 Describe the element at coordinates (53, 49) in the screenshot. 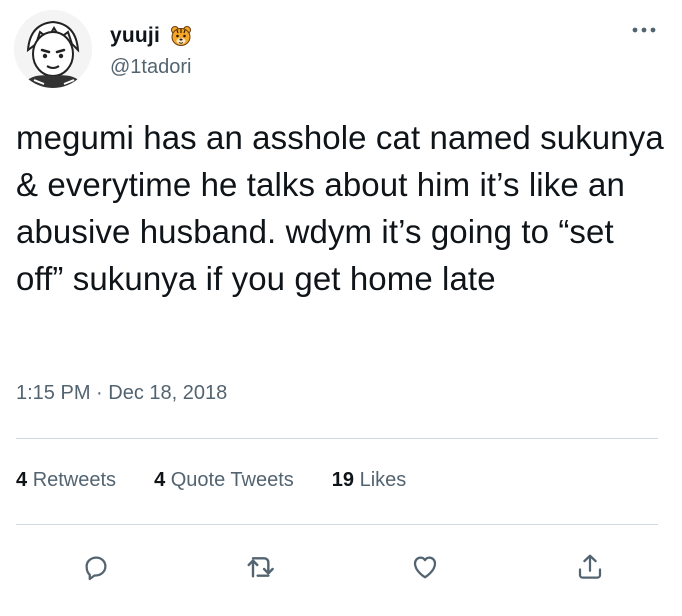

I see `avatar` at that location.